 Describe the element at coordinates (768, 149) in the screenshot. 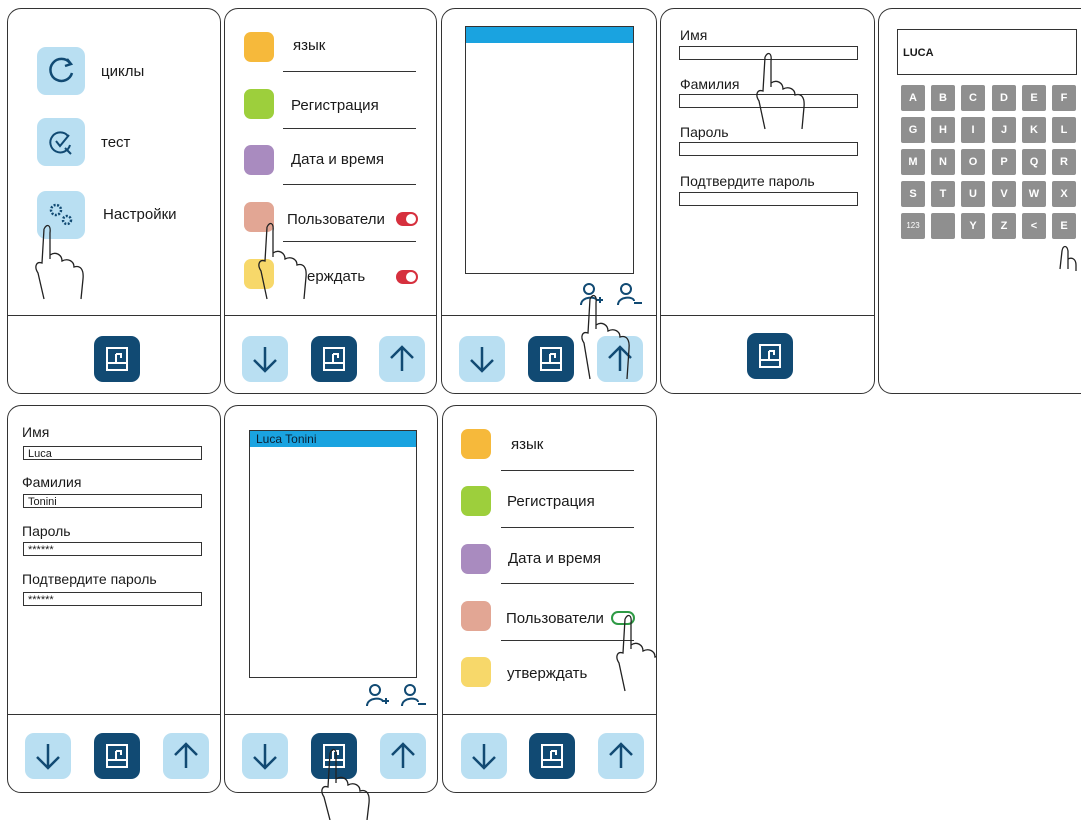

I see `password-field` at that location.